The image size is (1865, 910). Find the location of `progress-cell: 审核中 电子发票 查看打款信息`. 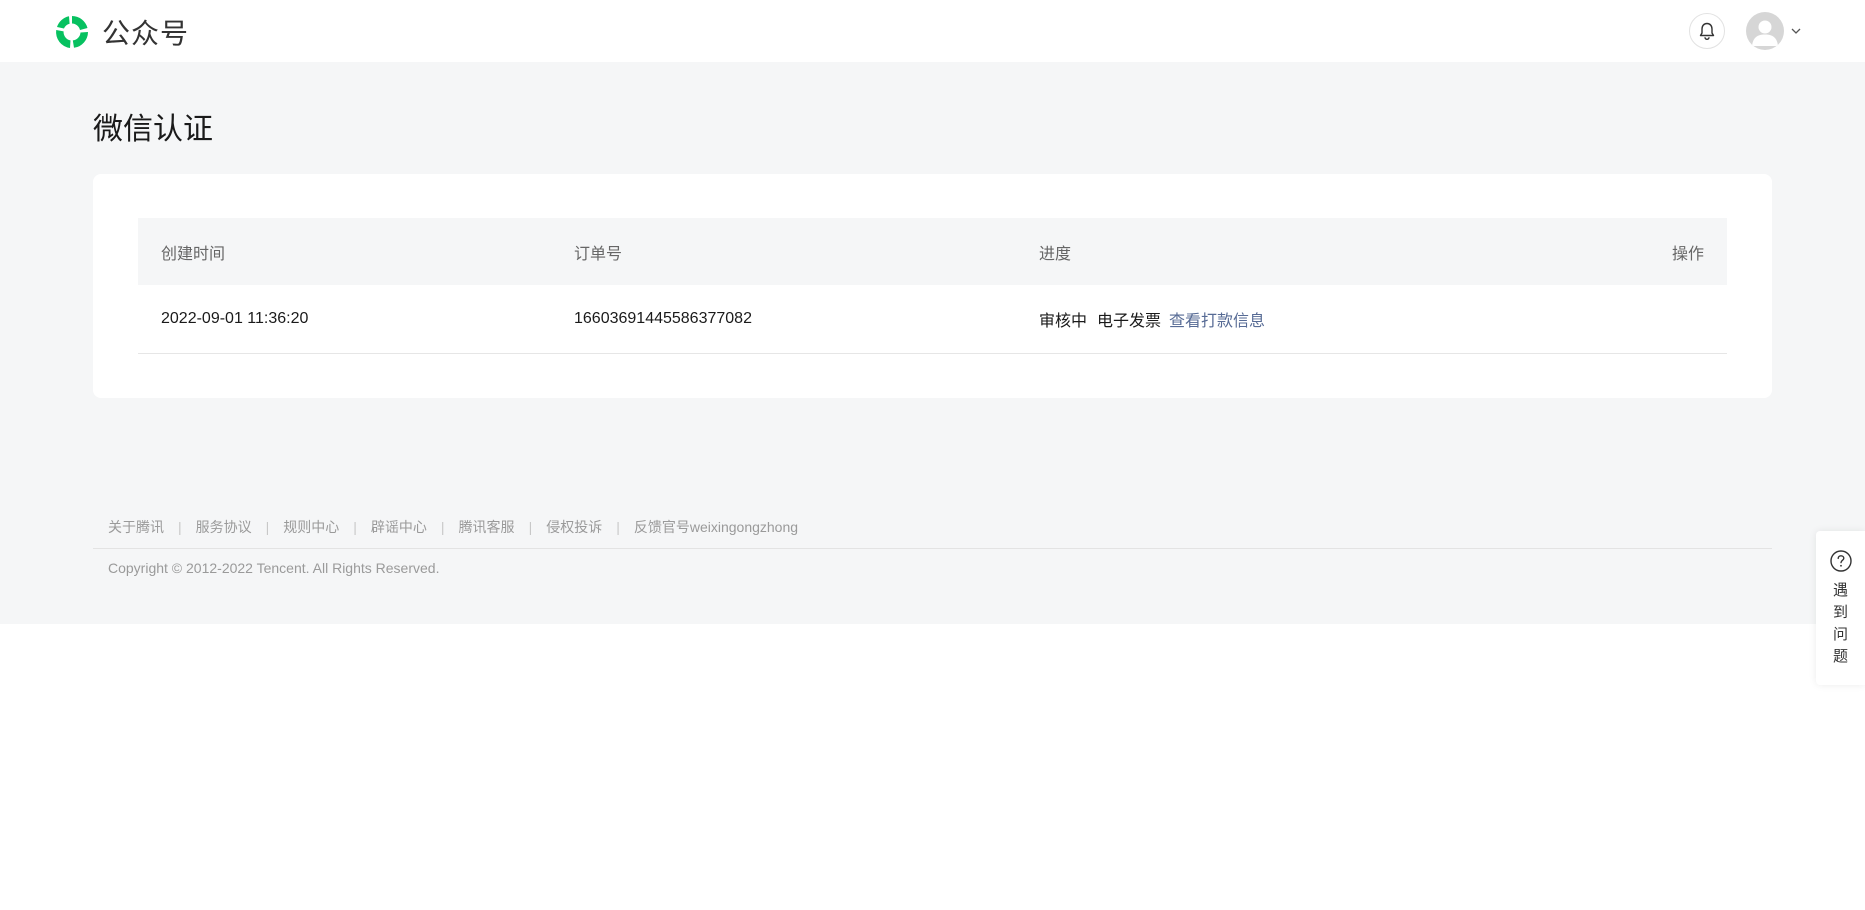

progress-cell: 审核中 电子发票 查看打款信息 is located at coordinates (1152, 319).